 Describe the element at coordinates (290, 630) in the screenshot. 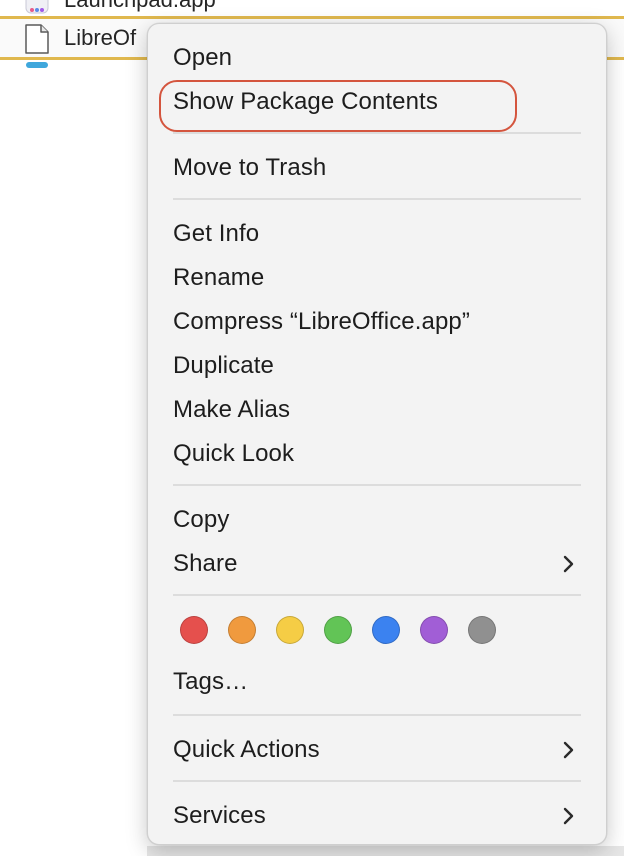

I see `tag-yellow-dot` at that location.